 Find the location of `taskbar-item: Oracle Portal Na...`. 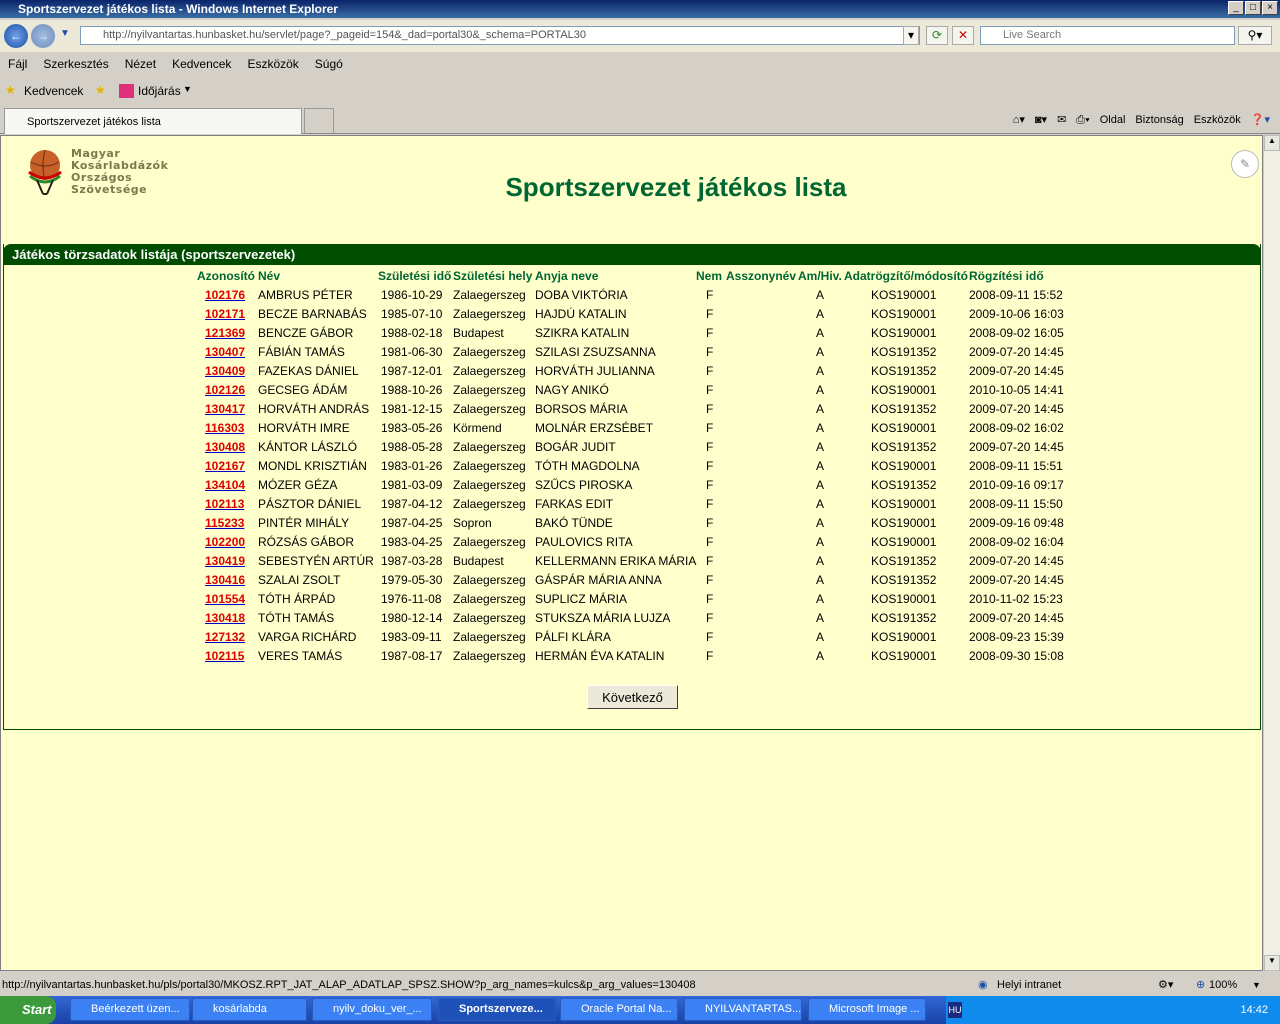

taskbar-item: Oracle Portal Na... is located at coordinates (619, 1009).